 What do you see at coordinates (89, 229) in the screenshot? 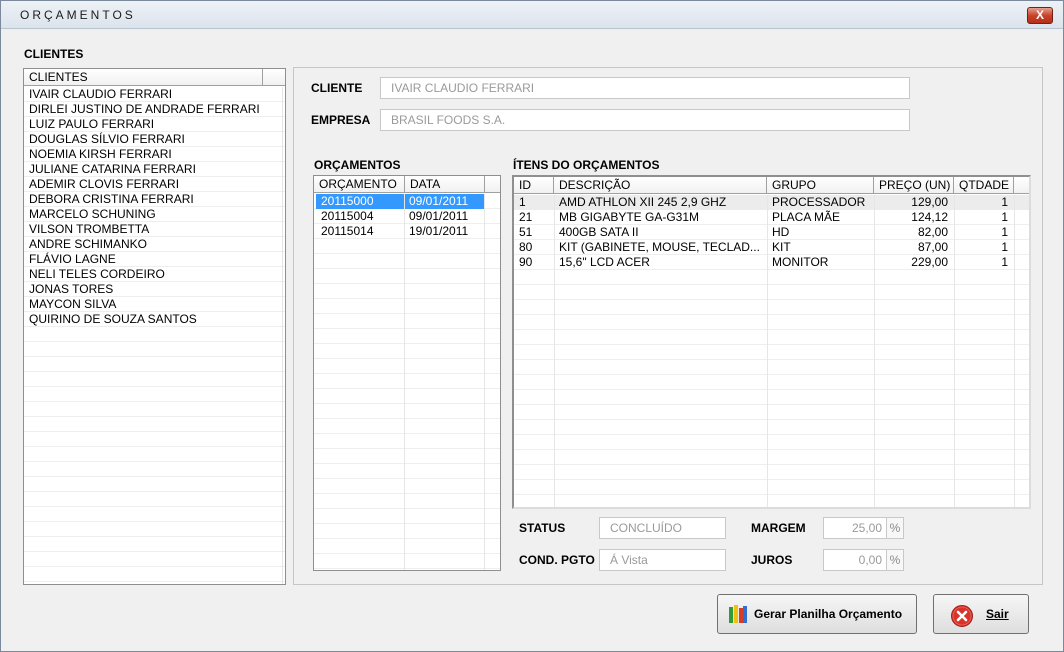
I see `cliente-name: VILSON TROMBETTA` at bounding box center [89, 229].